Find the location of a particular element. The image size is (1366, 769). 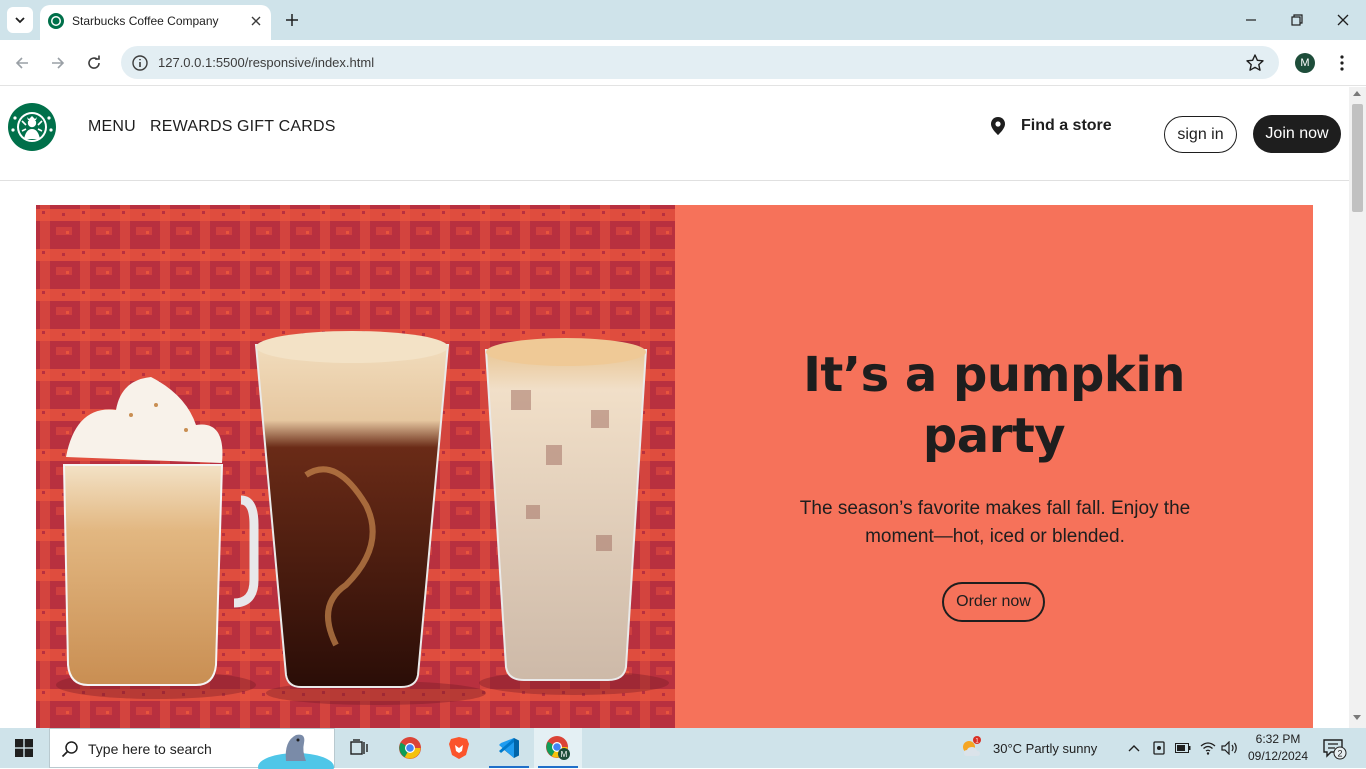

notification-icon: 2 is located at coordinates (1335, 749).